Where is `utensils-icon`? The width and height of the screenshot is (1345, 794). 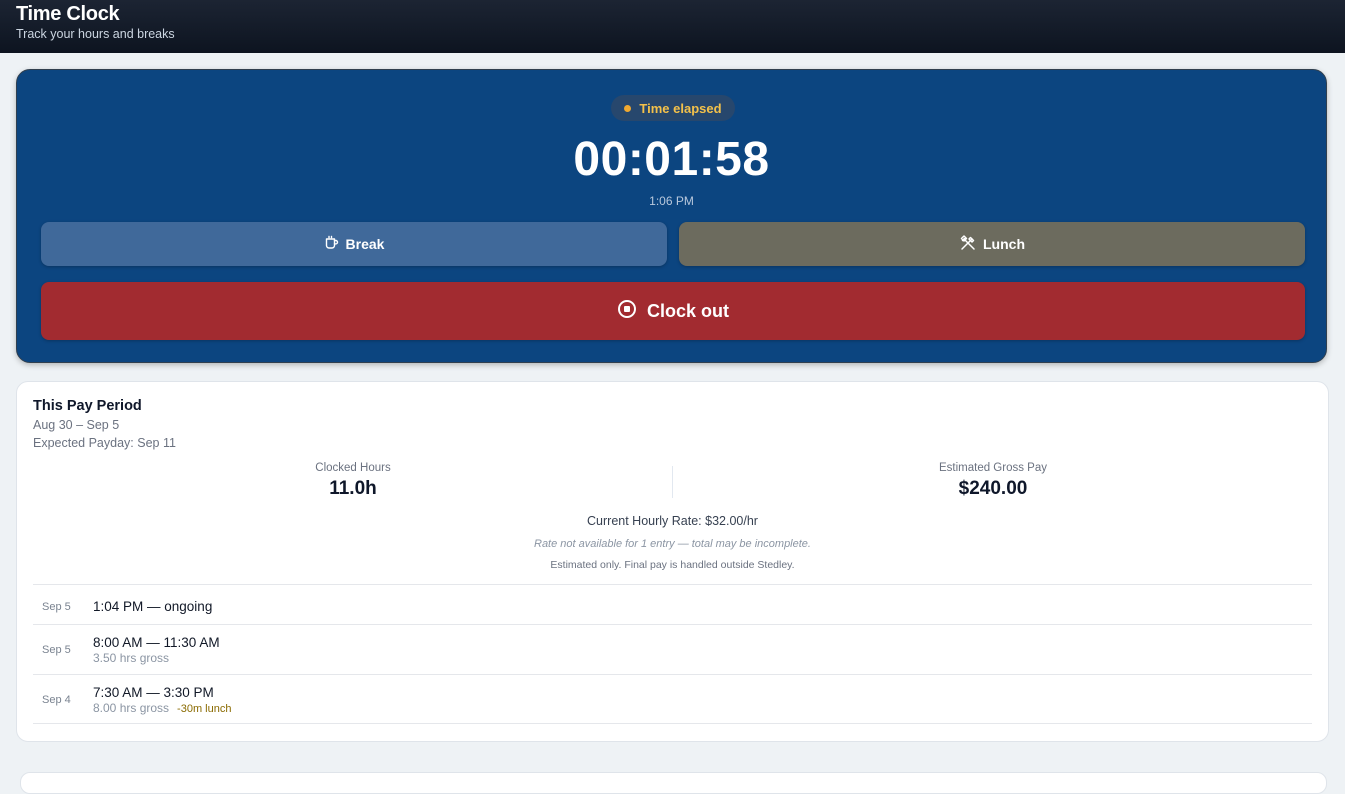
utensils-icon is located at coordinates (968, 244).